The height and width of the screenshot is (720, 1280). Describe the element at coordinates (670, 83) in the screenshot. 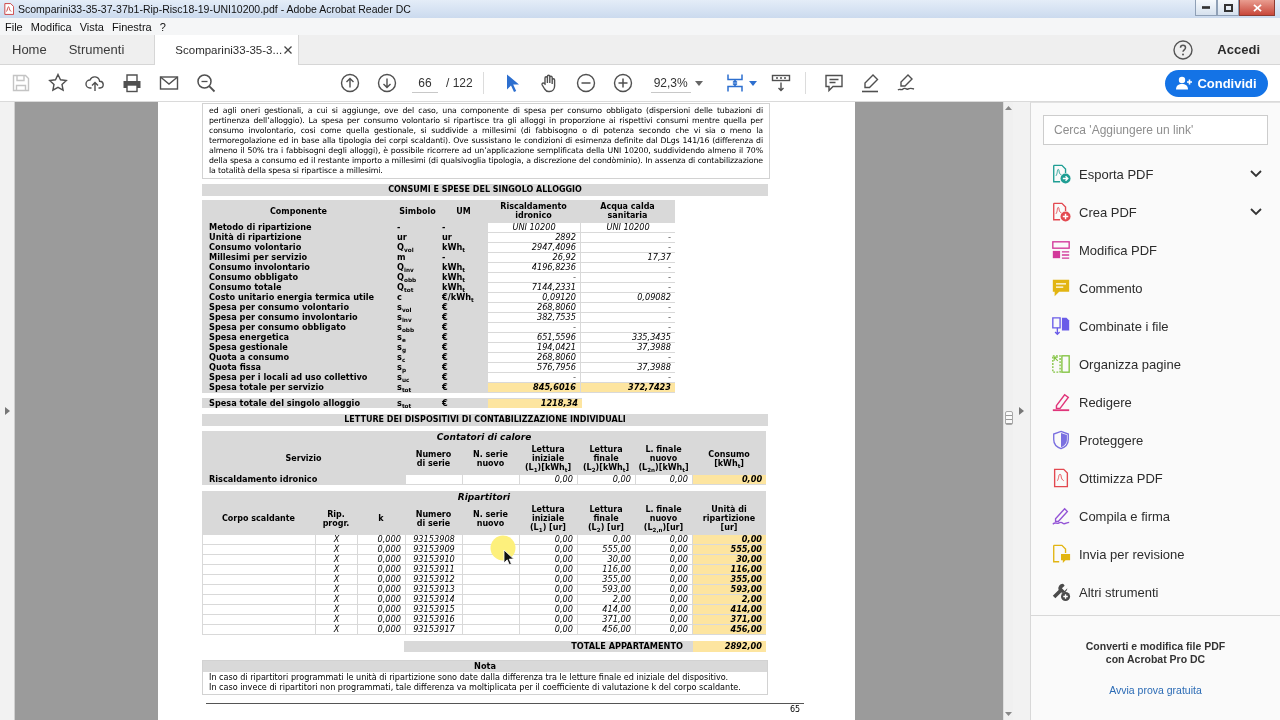

I see `zoom-field: 92,3%` at that location.